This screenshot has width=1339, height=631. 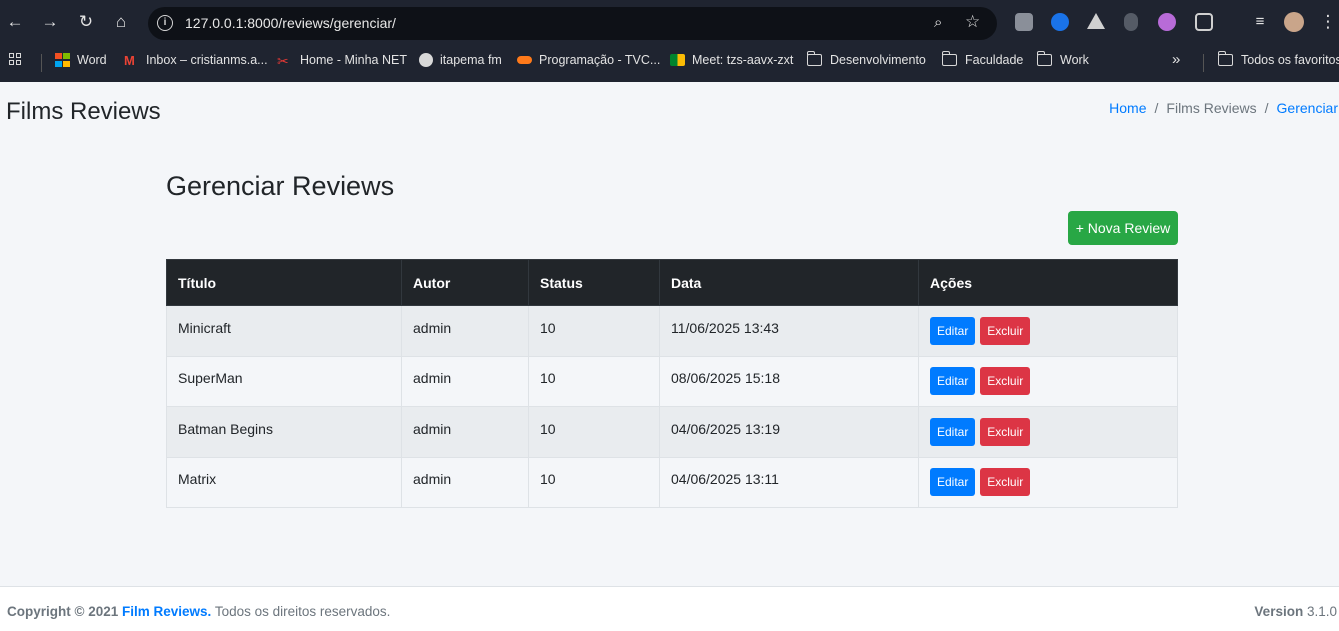 I want to click on bookmark-faculdade: Faculdade, so click(x=982, y=59).